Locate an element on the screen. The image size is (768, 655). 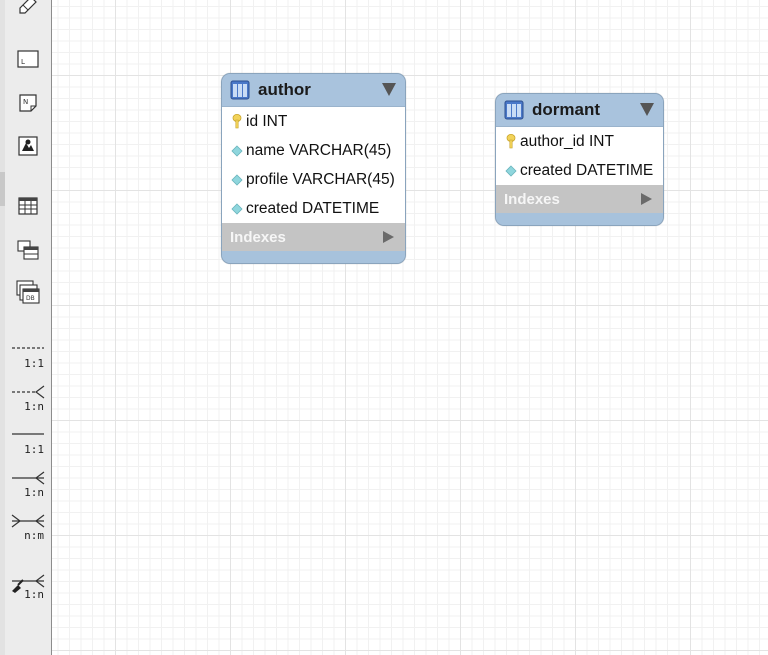
relationship-1-n-nonidentifying-tool: 1:n is located at coordinates (28, 399).